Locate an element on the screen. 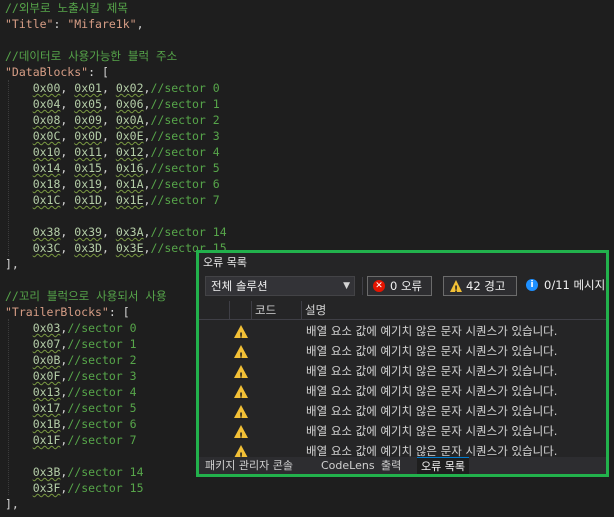  code-number: 0x12 is located at coordinates (129, 152).